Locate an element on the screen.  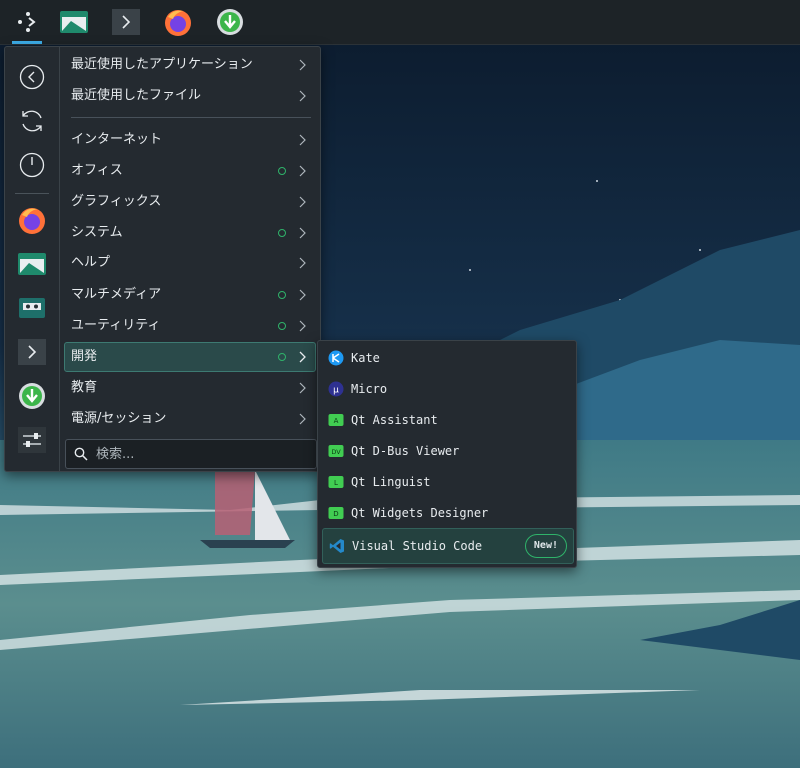
micro-icon: μ is located at coordinates (336, 389).